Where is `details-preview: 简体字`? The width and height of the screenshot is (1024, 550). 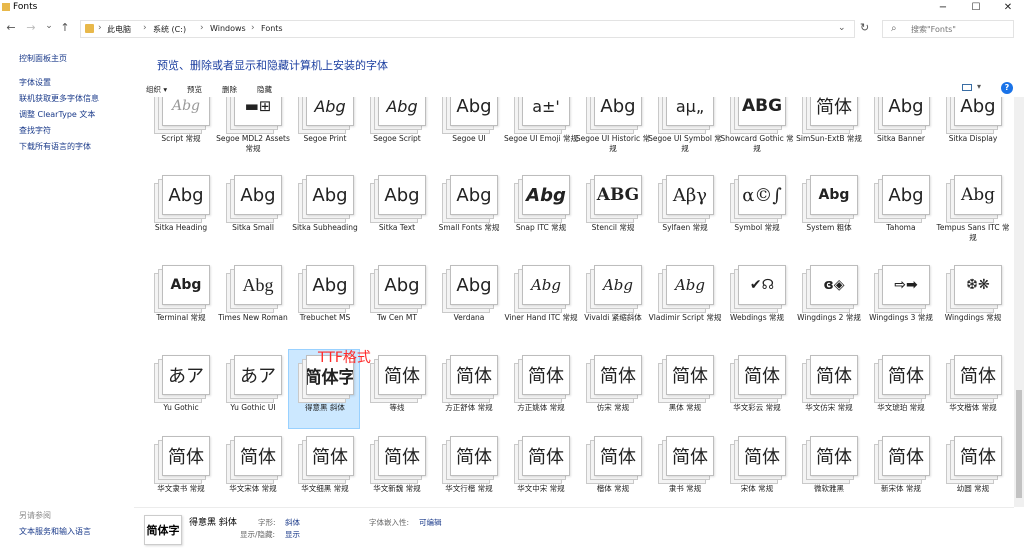
details-preview: 简体字 is located at coordinates (163, 530).